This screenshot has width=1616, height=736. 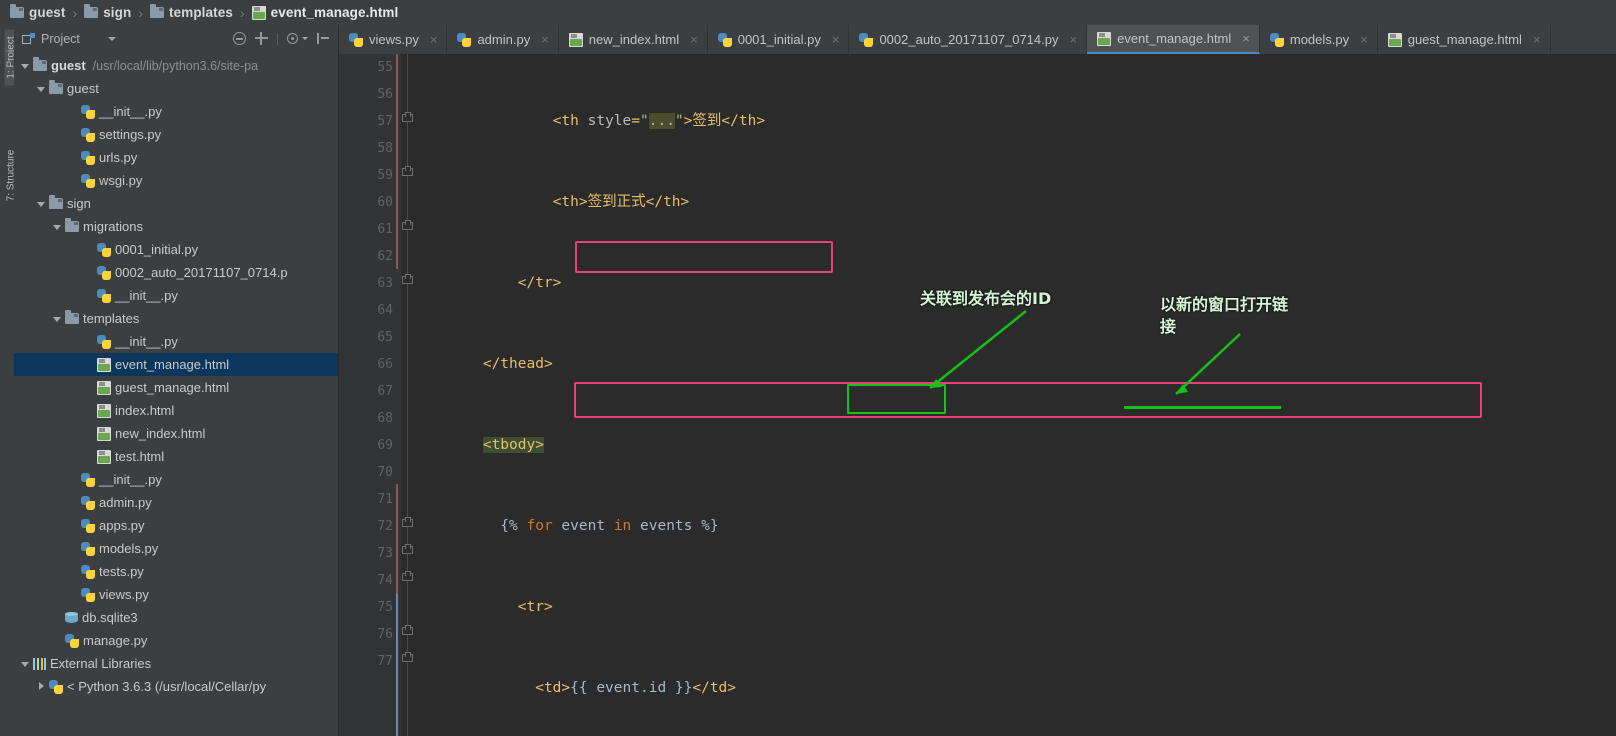 What do you see at coordinates (176, 594) in the screenshot?
I see `tree-item-views-py: views.py` at bounding box center [176, 594].